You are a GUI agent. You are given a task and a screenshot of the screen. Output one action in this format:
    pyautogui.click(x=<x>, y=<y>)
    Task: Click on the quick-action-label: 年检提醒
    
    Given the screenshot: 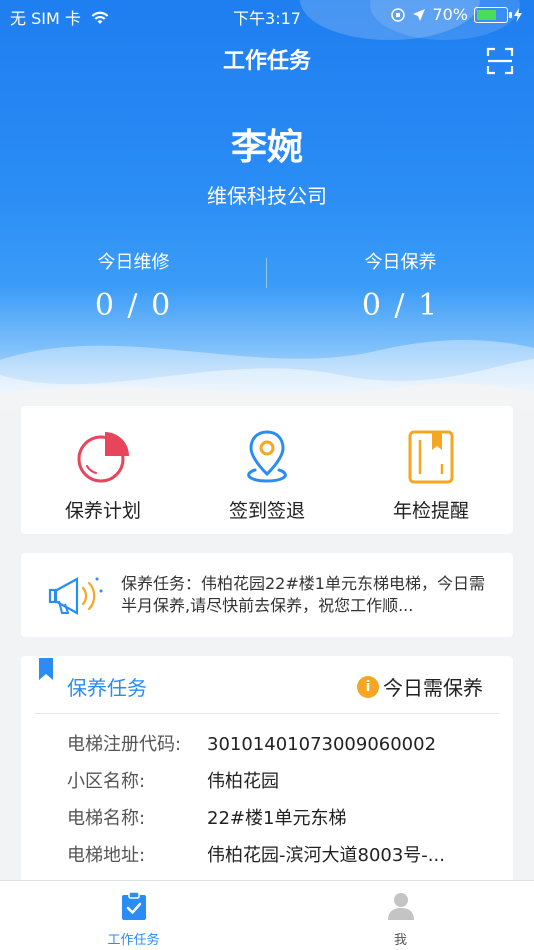 What is the action you would take?
    pyautogui.click(x=430, y=511)
    